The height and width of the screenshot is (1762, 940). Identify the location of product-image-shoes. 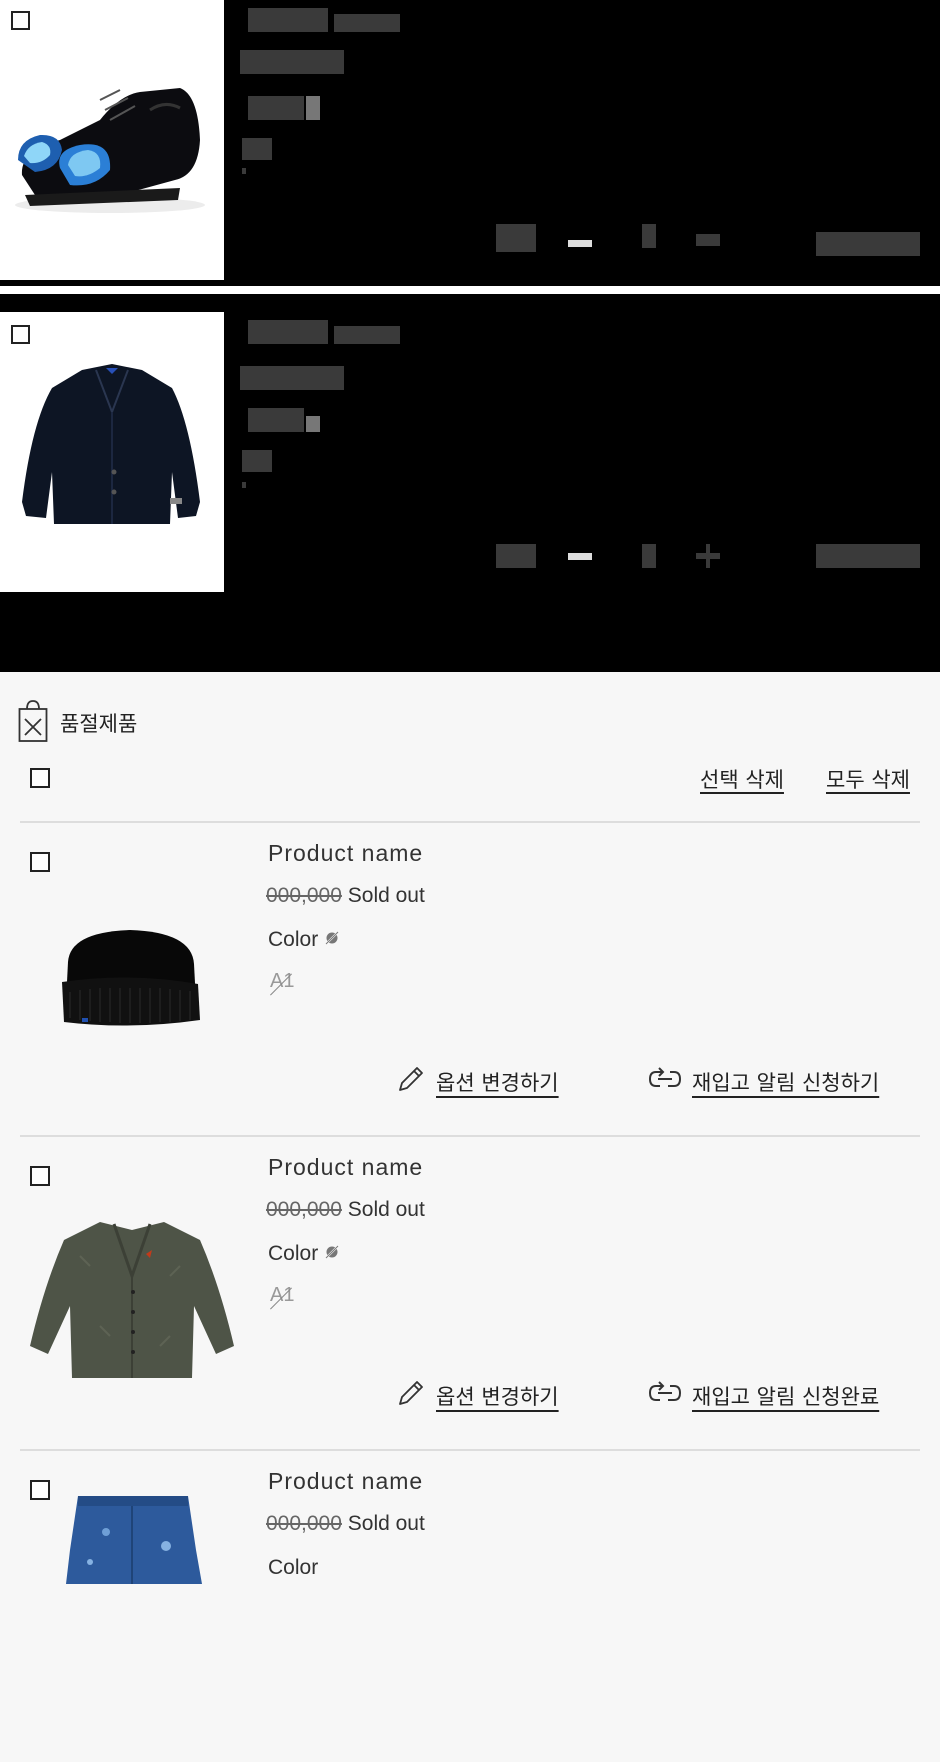
(112, 140).